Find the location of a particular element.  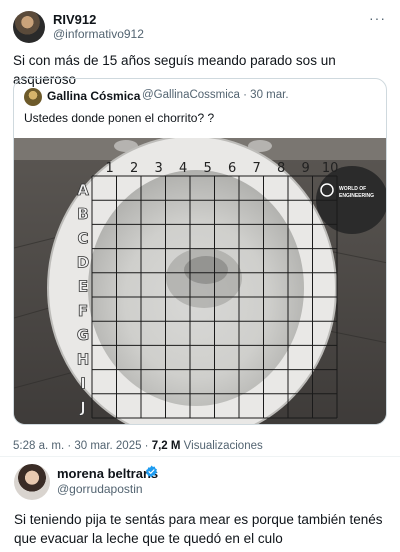

views-count: 7,2 M is located at coordinates (166, 446).